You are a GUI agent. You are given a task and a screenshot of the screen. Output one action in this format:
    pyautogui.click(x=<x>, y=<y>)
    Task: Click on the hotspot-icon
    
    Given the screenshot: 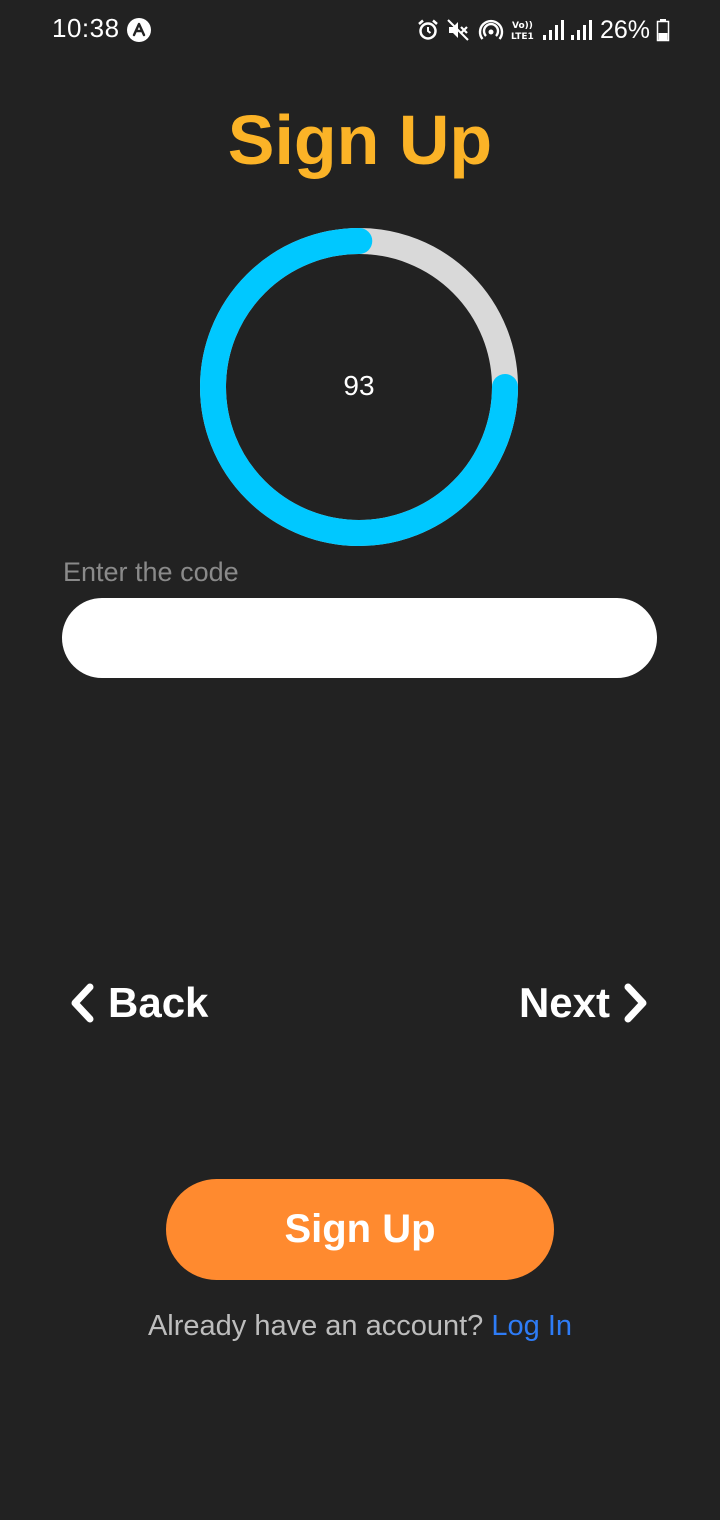 What is the action you would take?
    pyautogui.click(x=491, y=29)
    